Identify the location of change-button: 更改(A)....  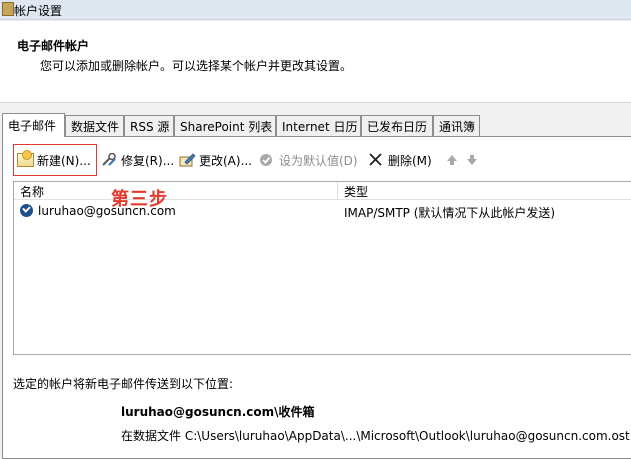
(215, 160).